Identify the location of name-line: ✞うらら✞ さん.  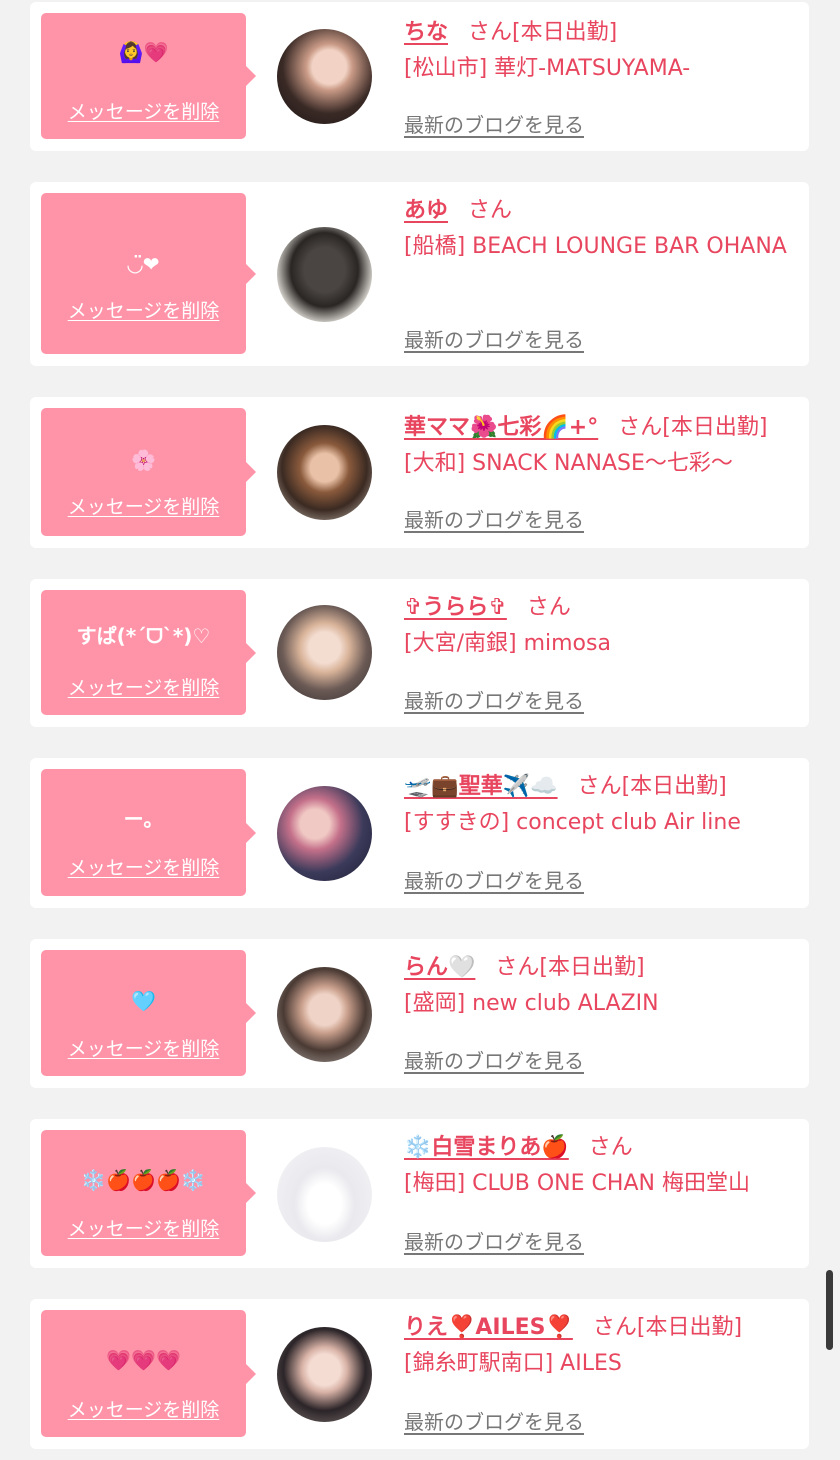
(603, 608).